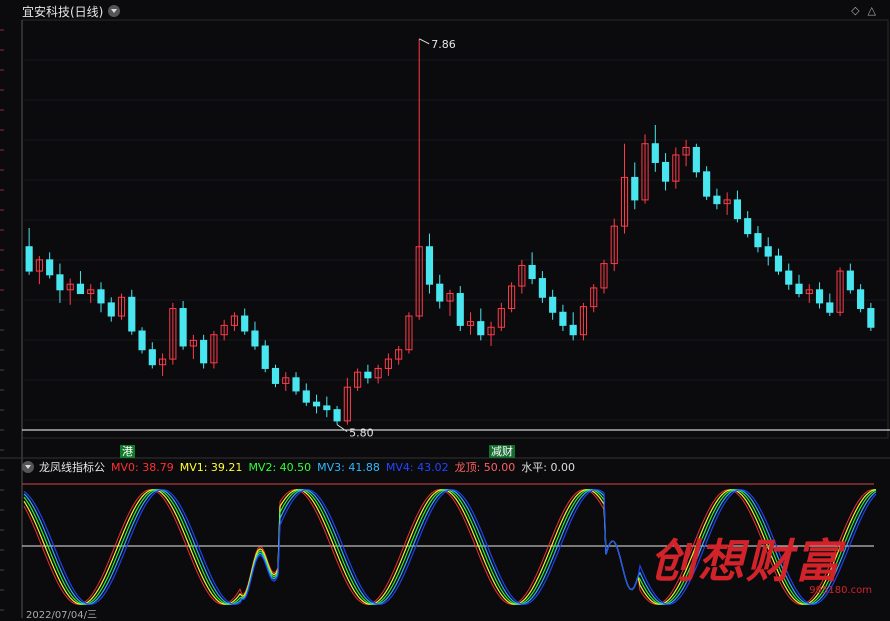 The image size is (890, 621). I want to click on indicator-dropdown-icon, so click(28, 467).